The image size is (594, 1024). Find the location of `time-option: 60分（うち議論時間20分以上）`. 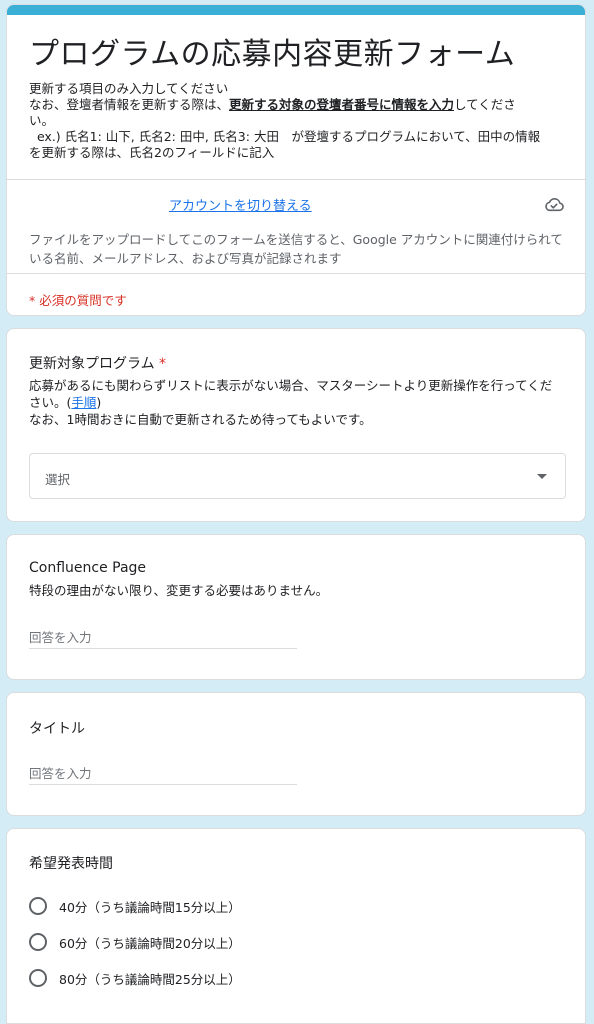

time-option: 60分（うち議論時間20分以上） is located at coordinates (135, 942).